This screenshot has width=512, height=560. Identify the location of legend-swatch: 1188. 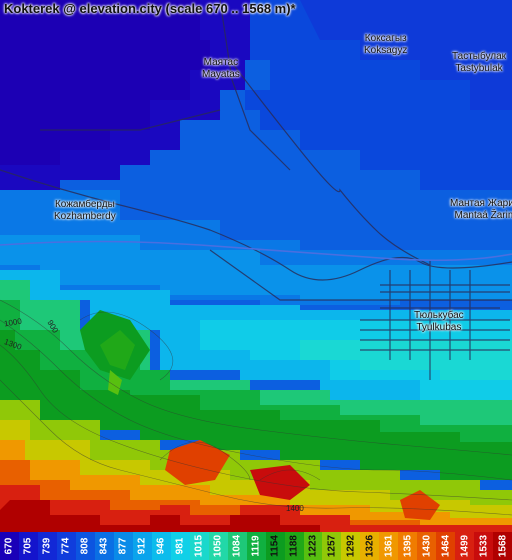
(294, 546).